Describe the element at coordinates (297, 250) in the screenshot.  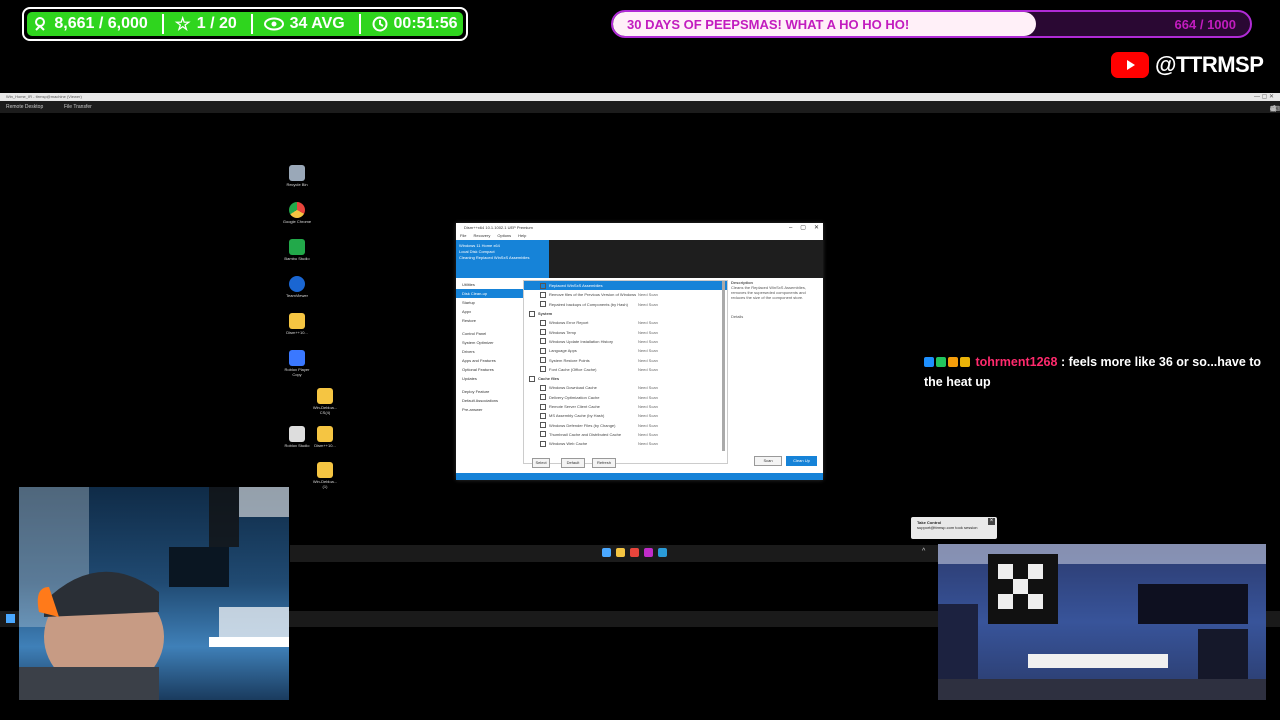
I see `desktop-icon-bambu: Bambu Studio` at that location.